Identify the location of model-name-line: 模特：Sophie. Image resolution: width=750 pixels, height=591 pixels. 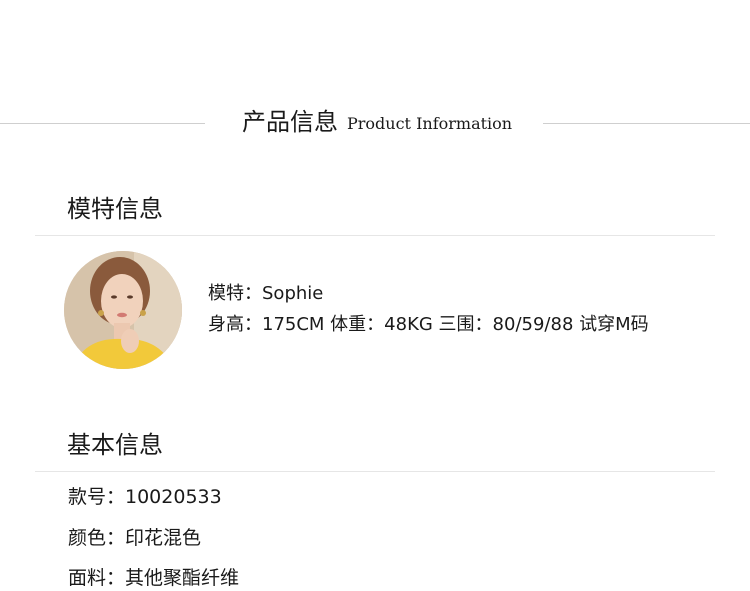
(266, 293).